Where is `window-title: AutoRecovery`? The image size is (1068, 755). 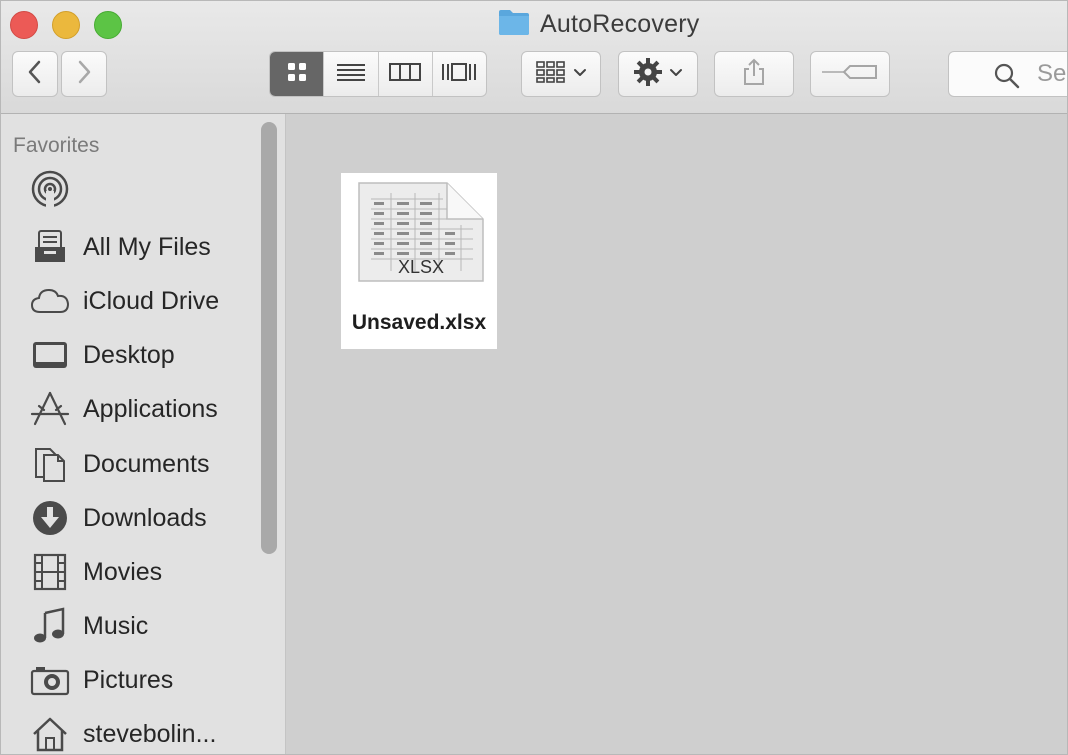 window-title: AutoRecovery is located at coordinates (598, 24).